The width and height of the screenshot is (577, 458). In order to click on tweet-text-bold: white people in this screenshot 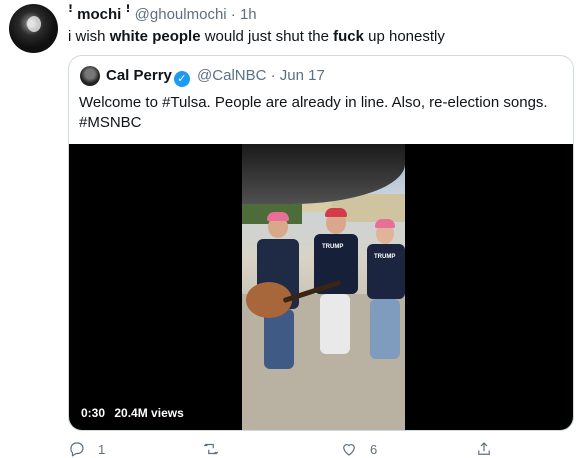, I will do `click(155, 36)`.